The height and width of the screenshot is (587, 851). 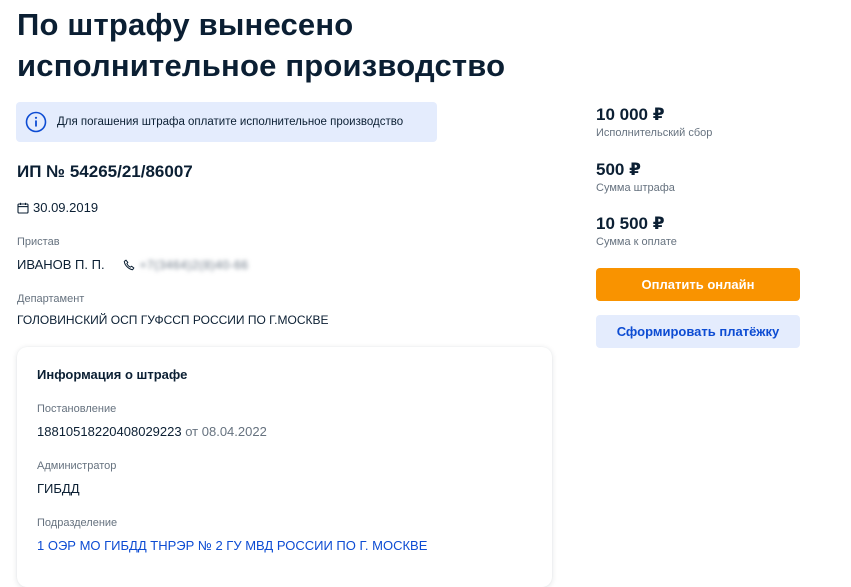 I want to click on total-label: Сумма к оплате, so click(x=636, y=242).